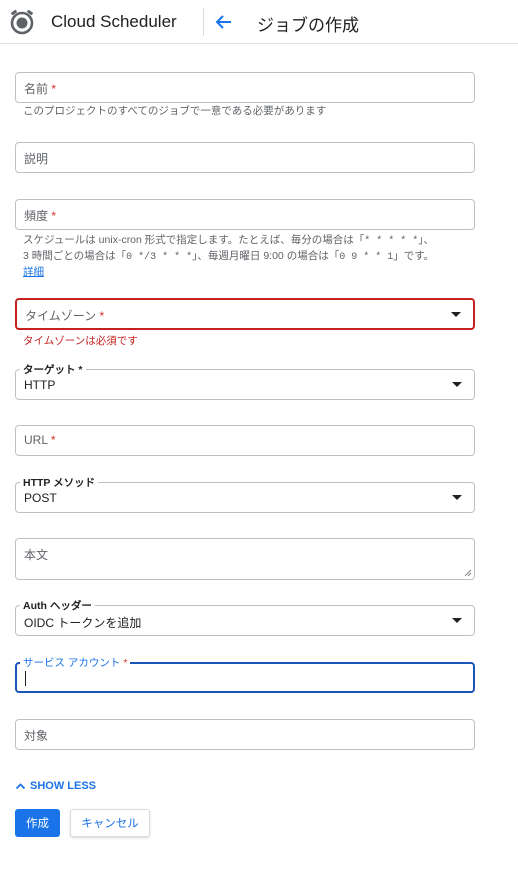 The width and height of the screenshot is (518, 883). I want to click on audience-label: 対象, so click(36, 736).